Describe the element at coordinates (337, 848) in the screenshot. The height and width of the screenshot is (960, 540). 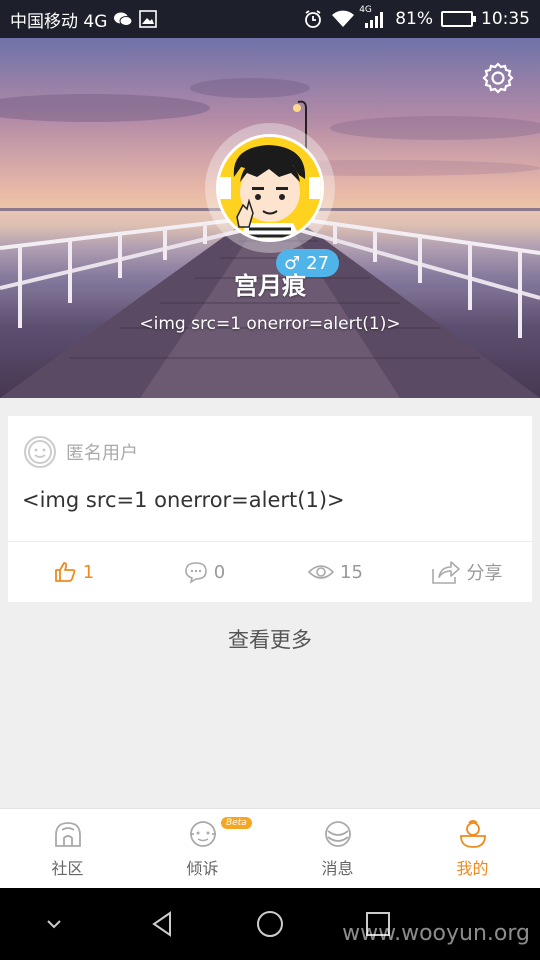
I see `tab-messages: 消息` at that location.